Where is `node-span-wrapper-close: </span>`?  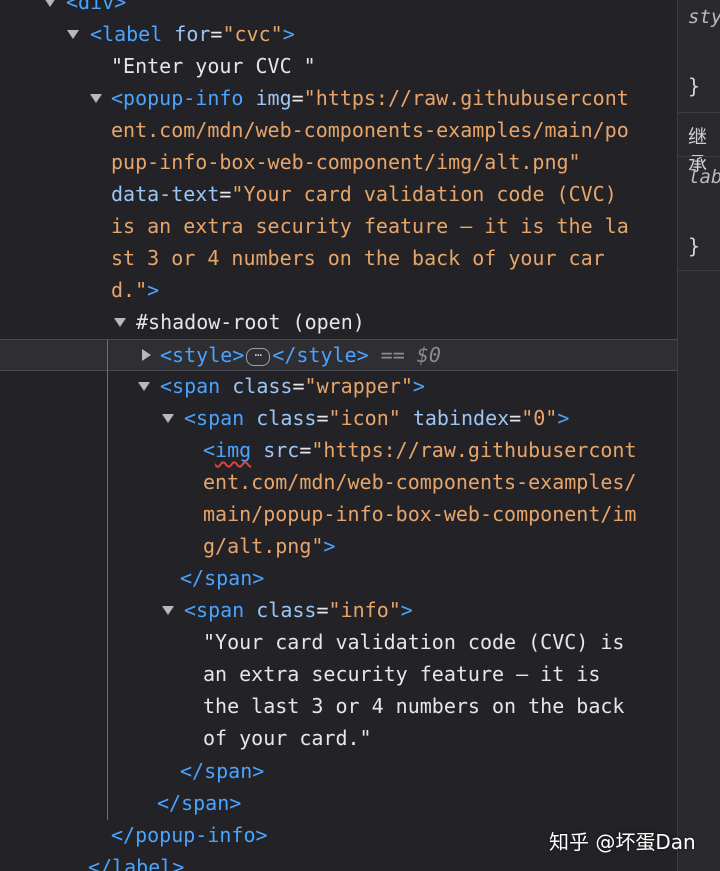
node-span-wrapper-close: </span> is located at coordinates (338, 803).